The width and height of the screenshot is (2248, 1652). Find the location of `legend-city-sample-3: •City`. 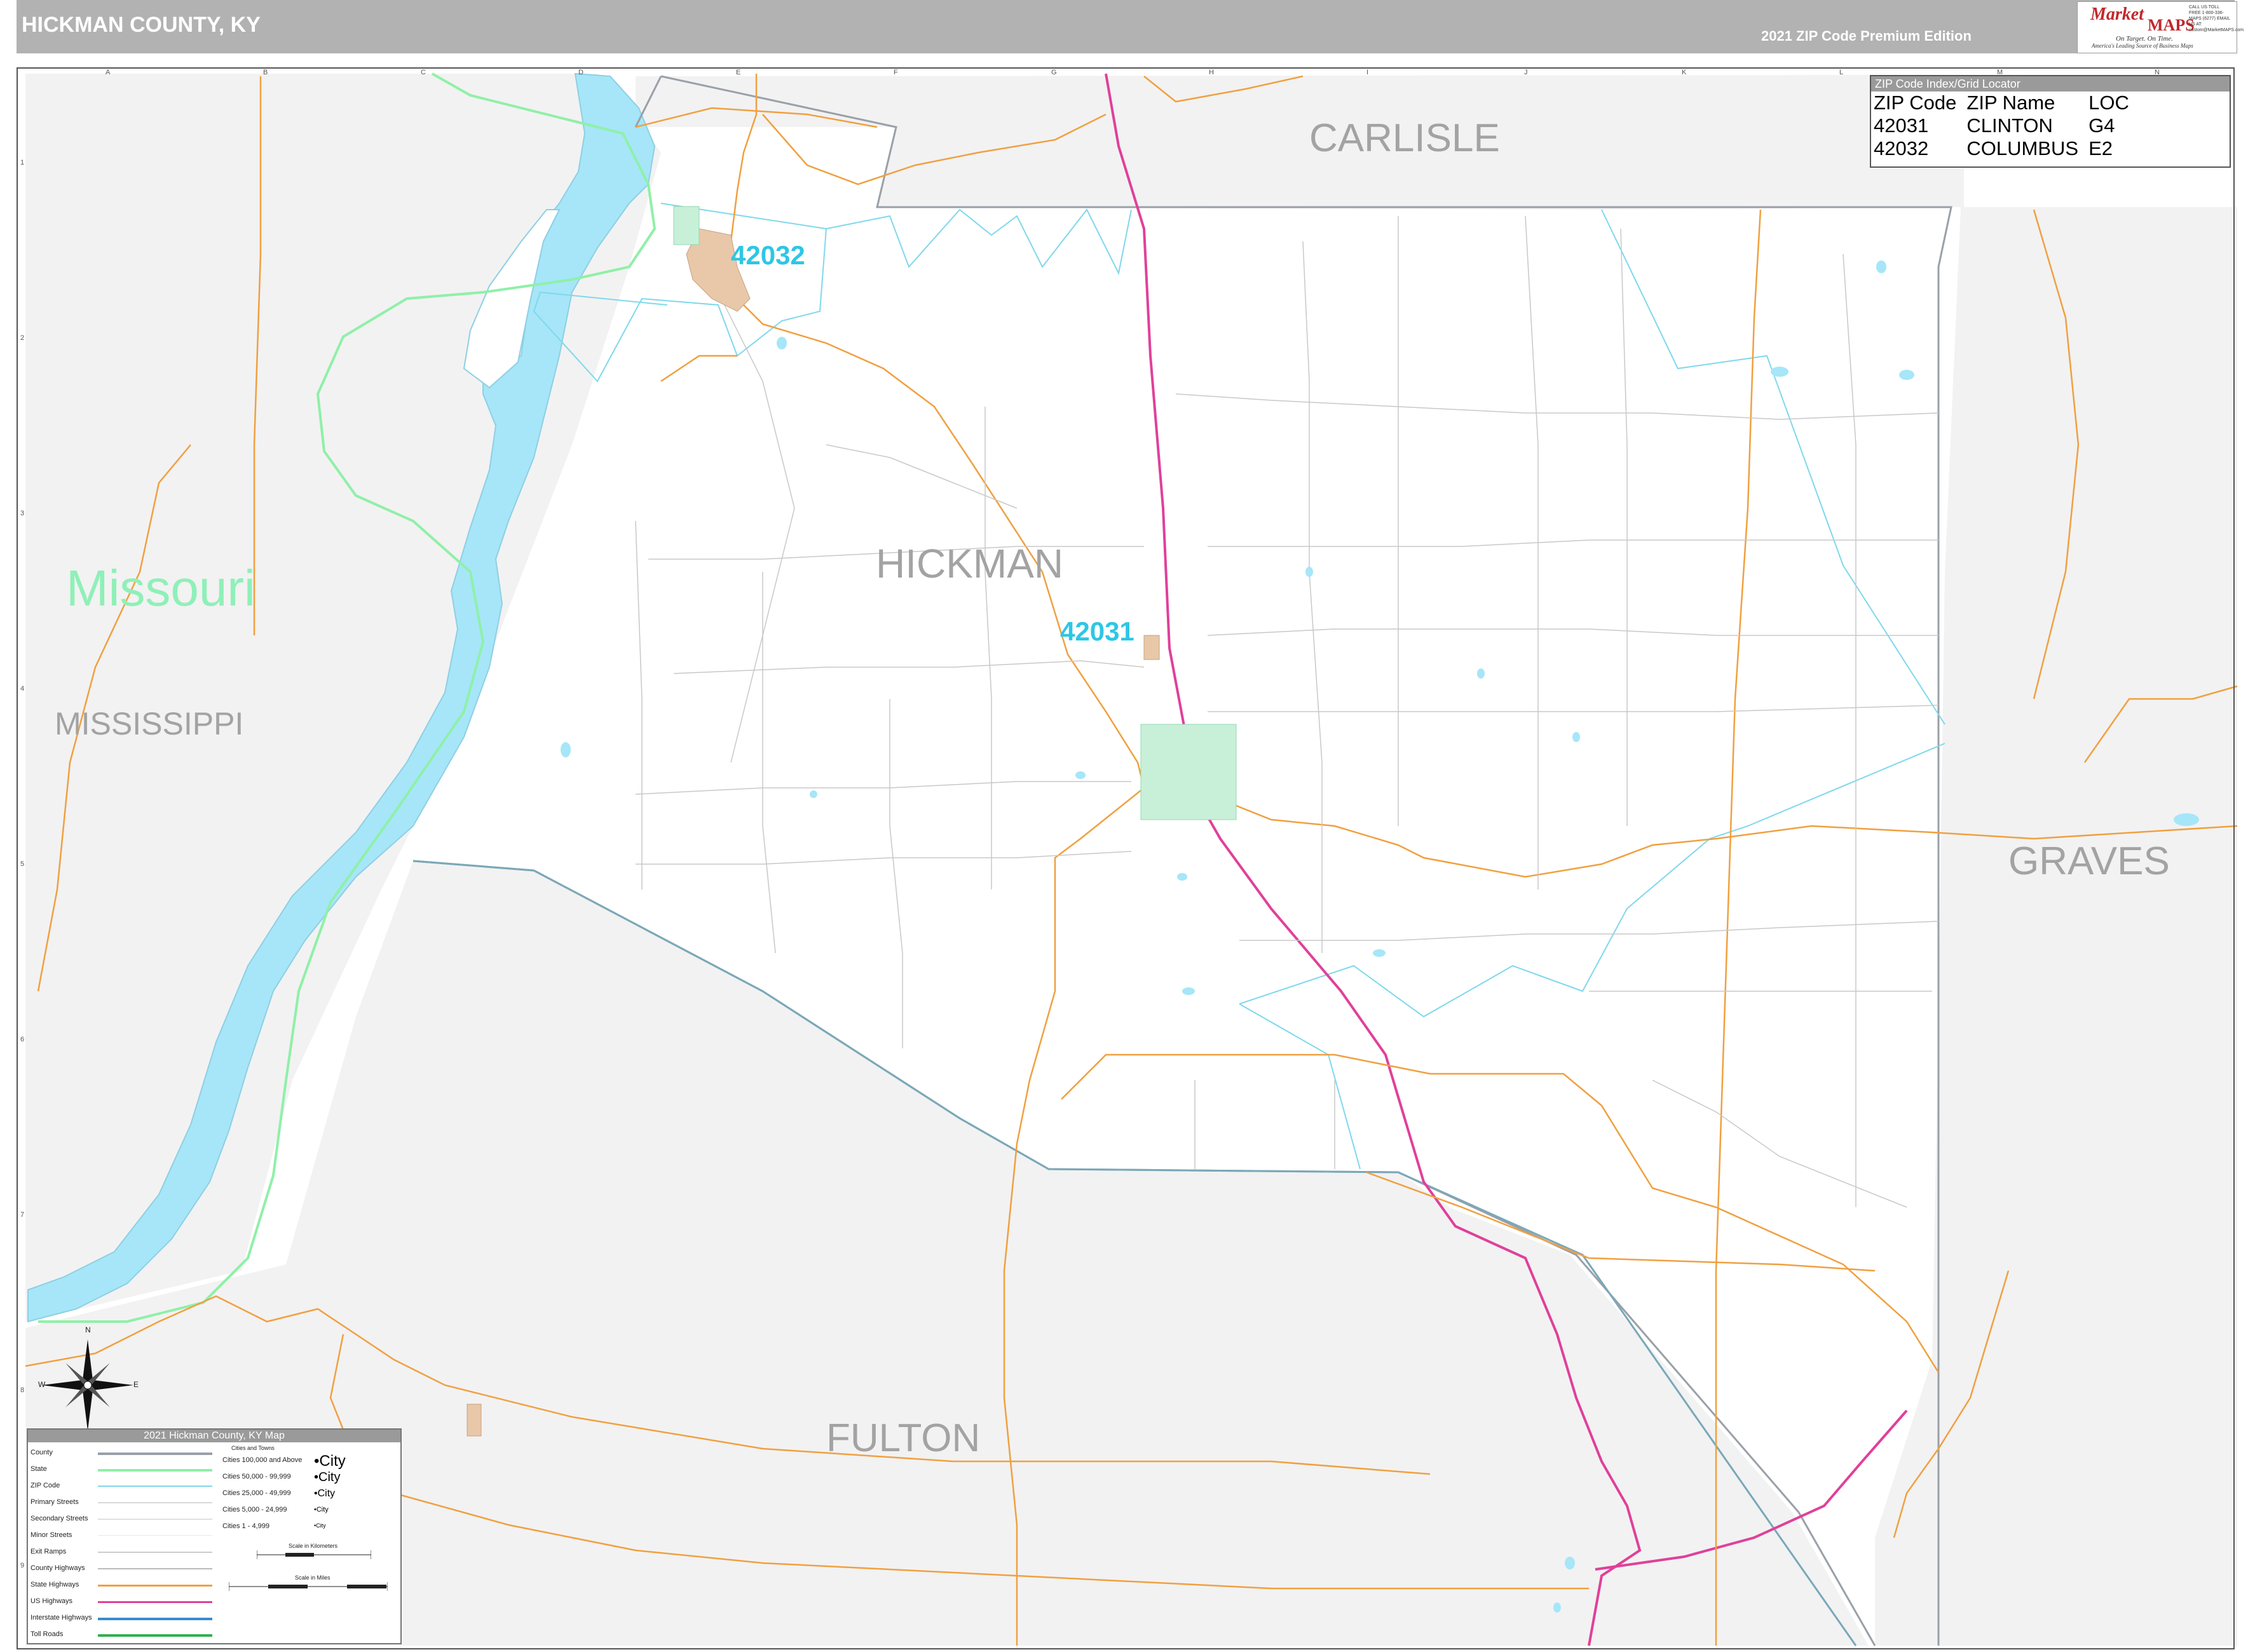

legend-city-sample-3: •City is located at coordinates (325, 1493).